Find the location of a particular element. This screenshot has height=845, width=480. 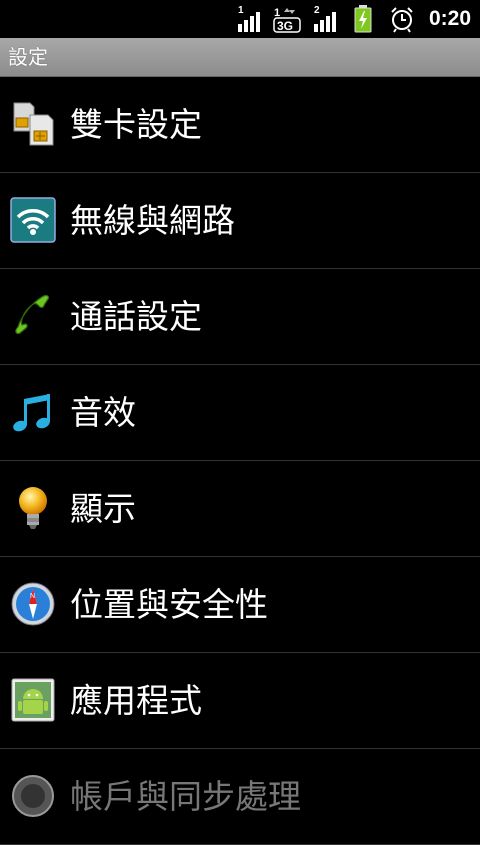

network-type-label: 3G is located at coordinates (285, 26).